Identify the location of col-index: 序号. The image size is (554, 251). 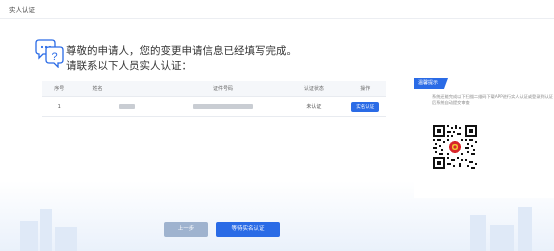
(59, 89).